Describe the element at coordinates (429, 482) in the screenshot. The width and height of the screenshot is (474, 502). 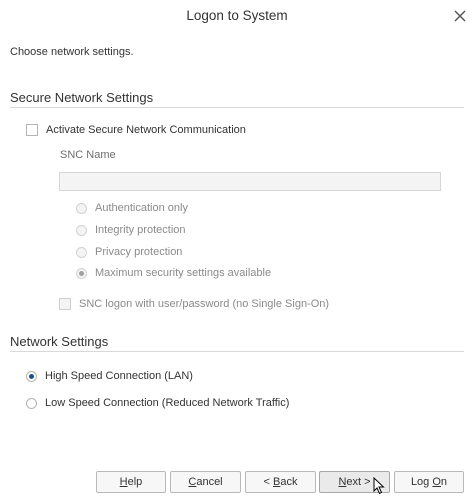
I see `logon-button: Log On` at that location.